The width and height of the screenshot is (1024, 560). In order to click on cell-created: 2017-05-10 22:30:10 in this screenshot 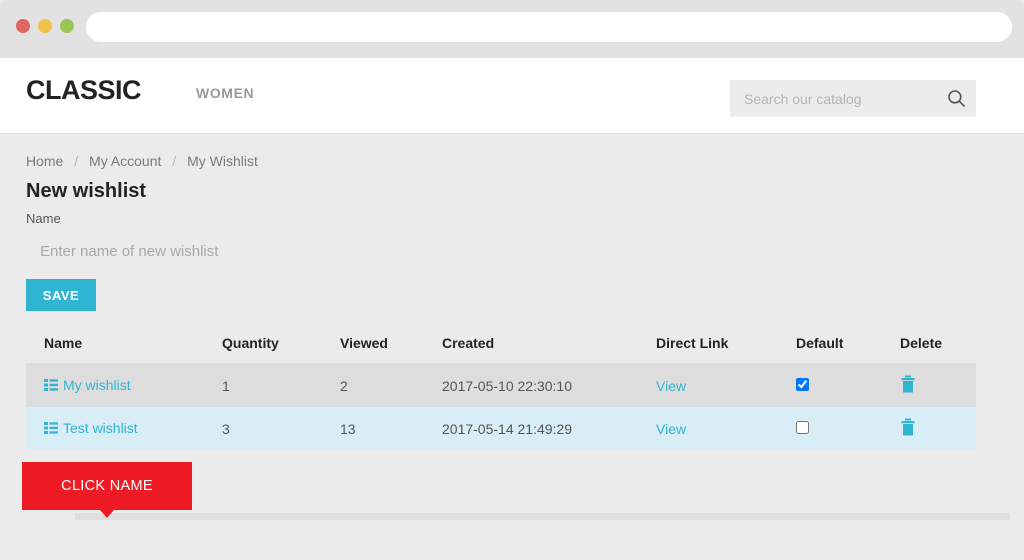, I will do `click(549, 385)`.